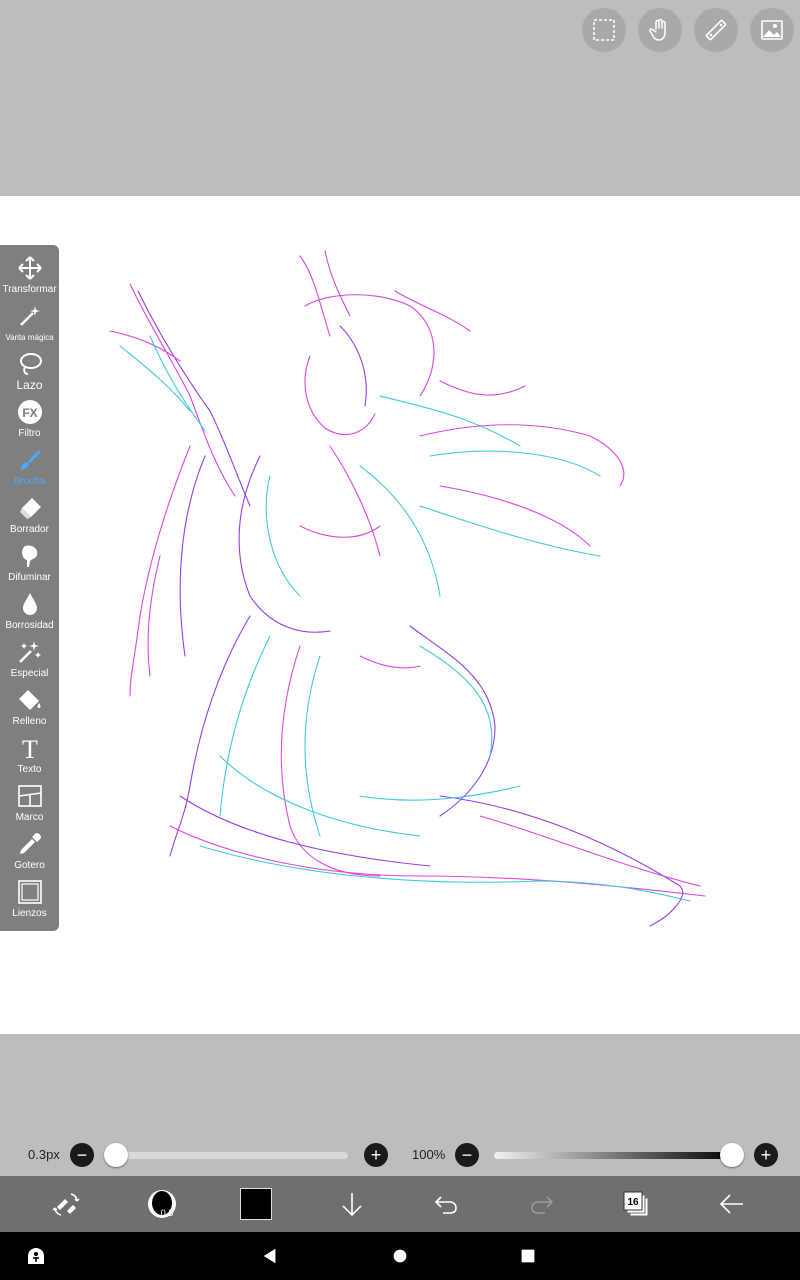 The height and width of the screenshot is (1280, 800). Describe the element at coordinates (30, 508) in the screenshot. I see `eraser-icon` at that location.